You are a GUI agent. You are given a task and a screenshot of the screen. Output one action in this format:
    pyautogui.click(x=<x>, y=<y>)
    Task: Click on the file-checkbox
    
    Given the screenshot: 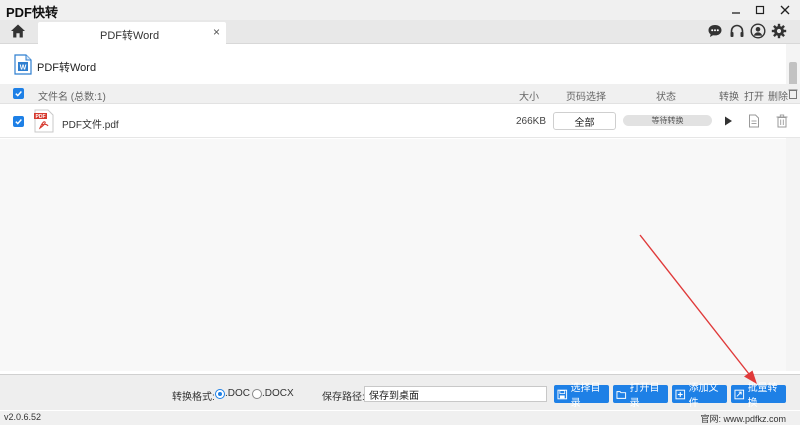 What is the action you would take?
    pyautogui.click(x=18, y=121)
    